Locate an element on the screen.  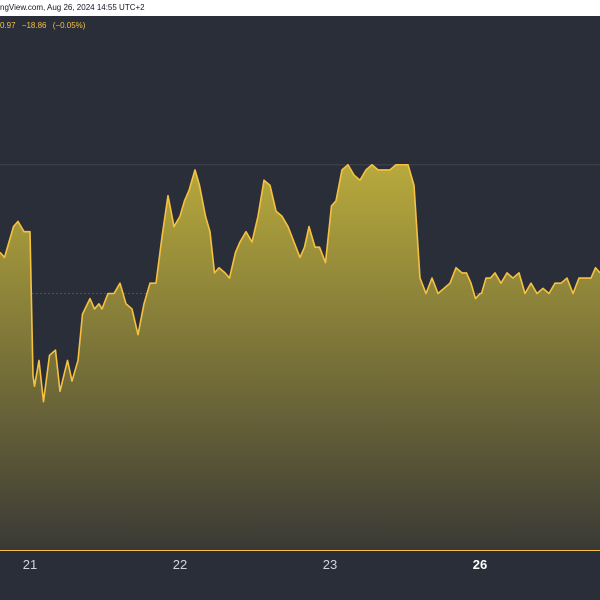
price-change-value: −18.86 is located at coordinates (34, 25).